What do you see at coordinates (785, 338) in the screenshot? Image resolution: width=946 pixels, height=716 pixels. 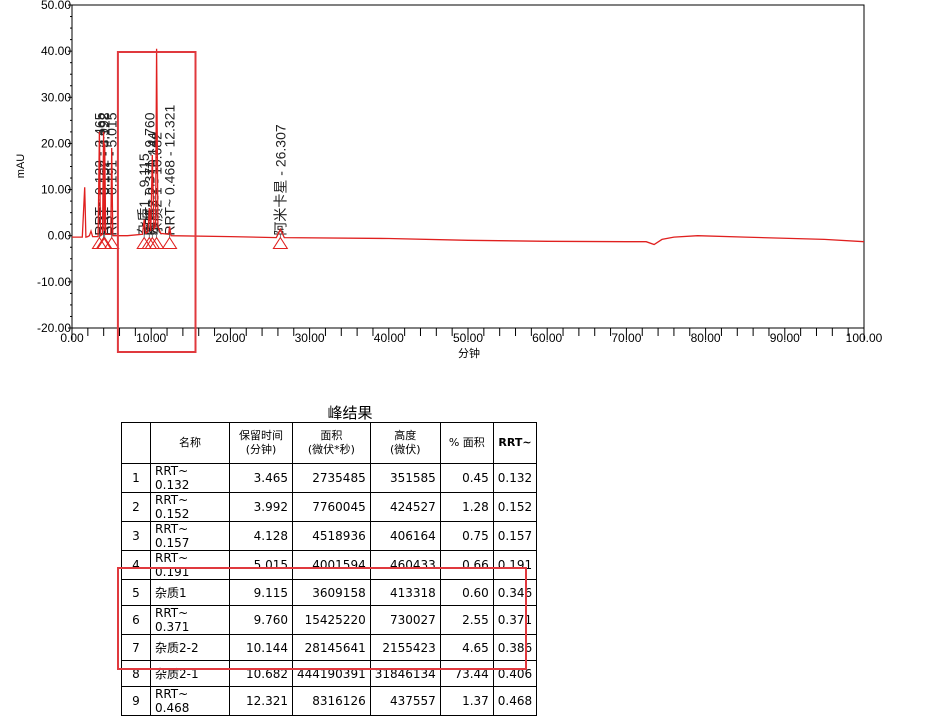 I see `x-tick-label: 90.00` at bounding box center [785, 338].